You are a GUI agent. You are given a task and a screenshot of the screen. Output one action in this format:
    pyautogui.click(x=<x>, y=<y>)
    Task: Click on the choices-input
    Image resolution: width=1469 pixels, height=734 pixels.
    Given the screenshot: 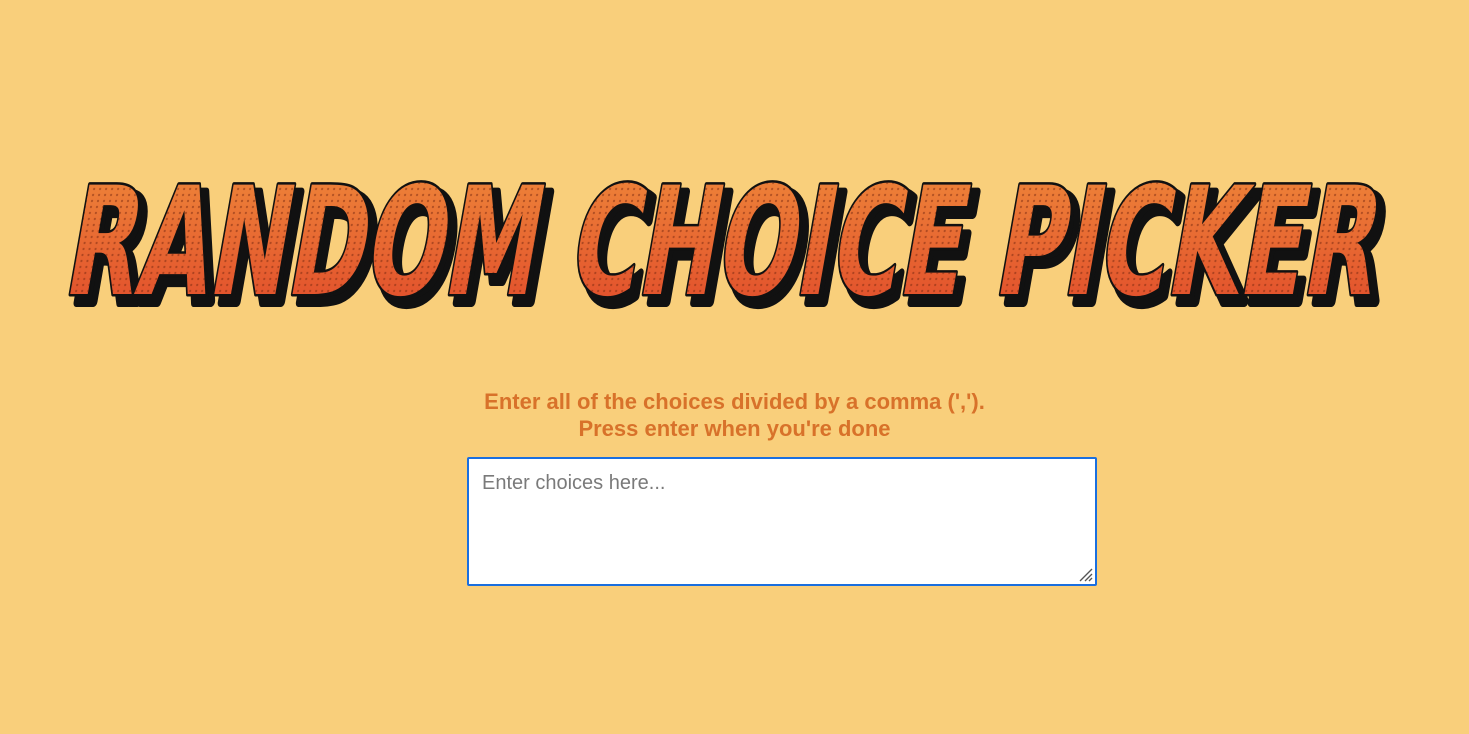 What is the action you would take?
    pyautogui.click(x=782, y=521)
    